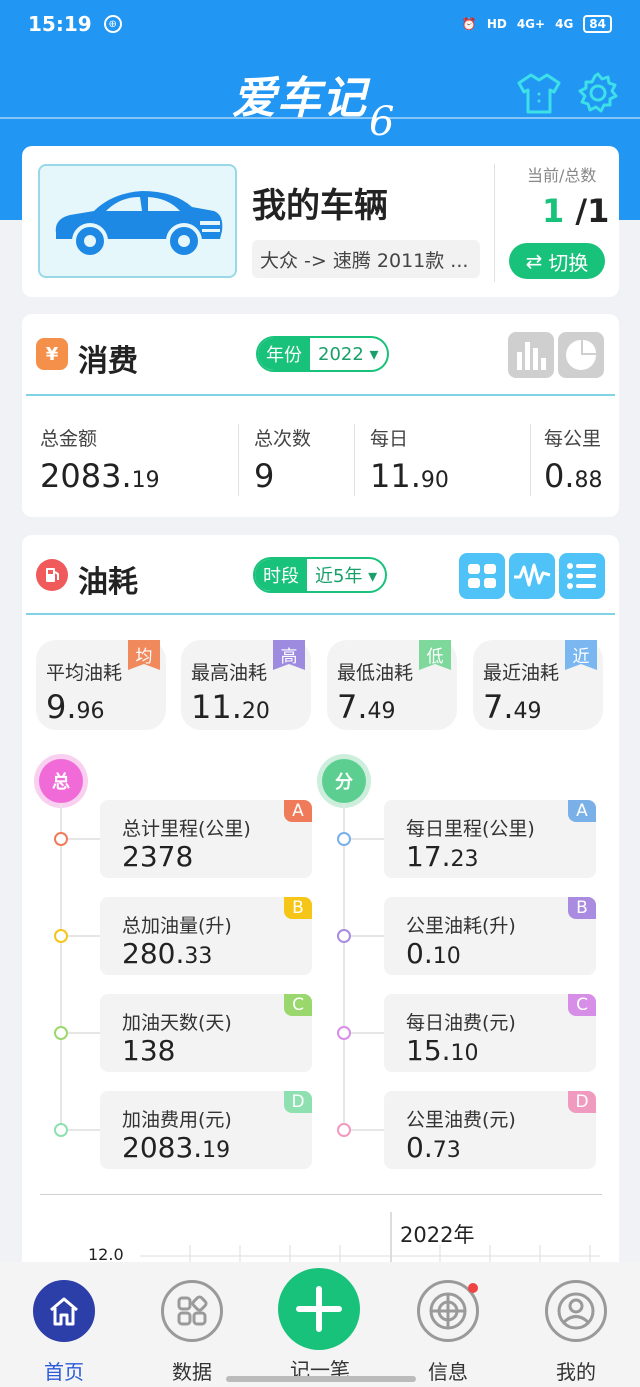  What do you see at coordinates (470, 829) in the screenshot?
I see `stat-label: 每日里程(公里)` at bounding box center [470, 829].